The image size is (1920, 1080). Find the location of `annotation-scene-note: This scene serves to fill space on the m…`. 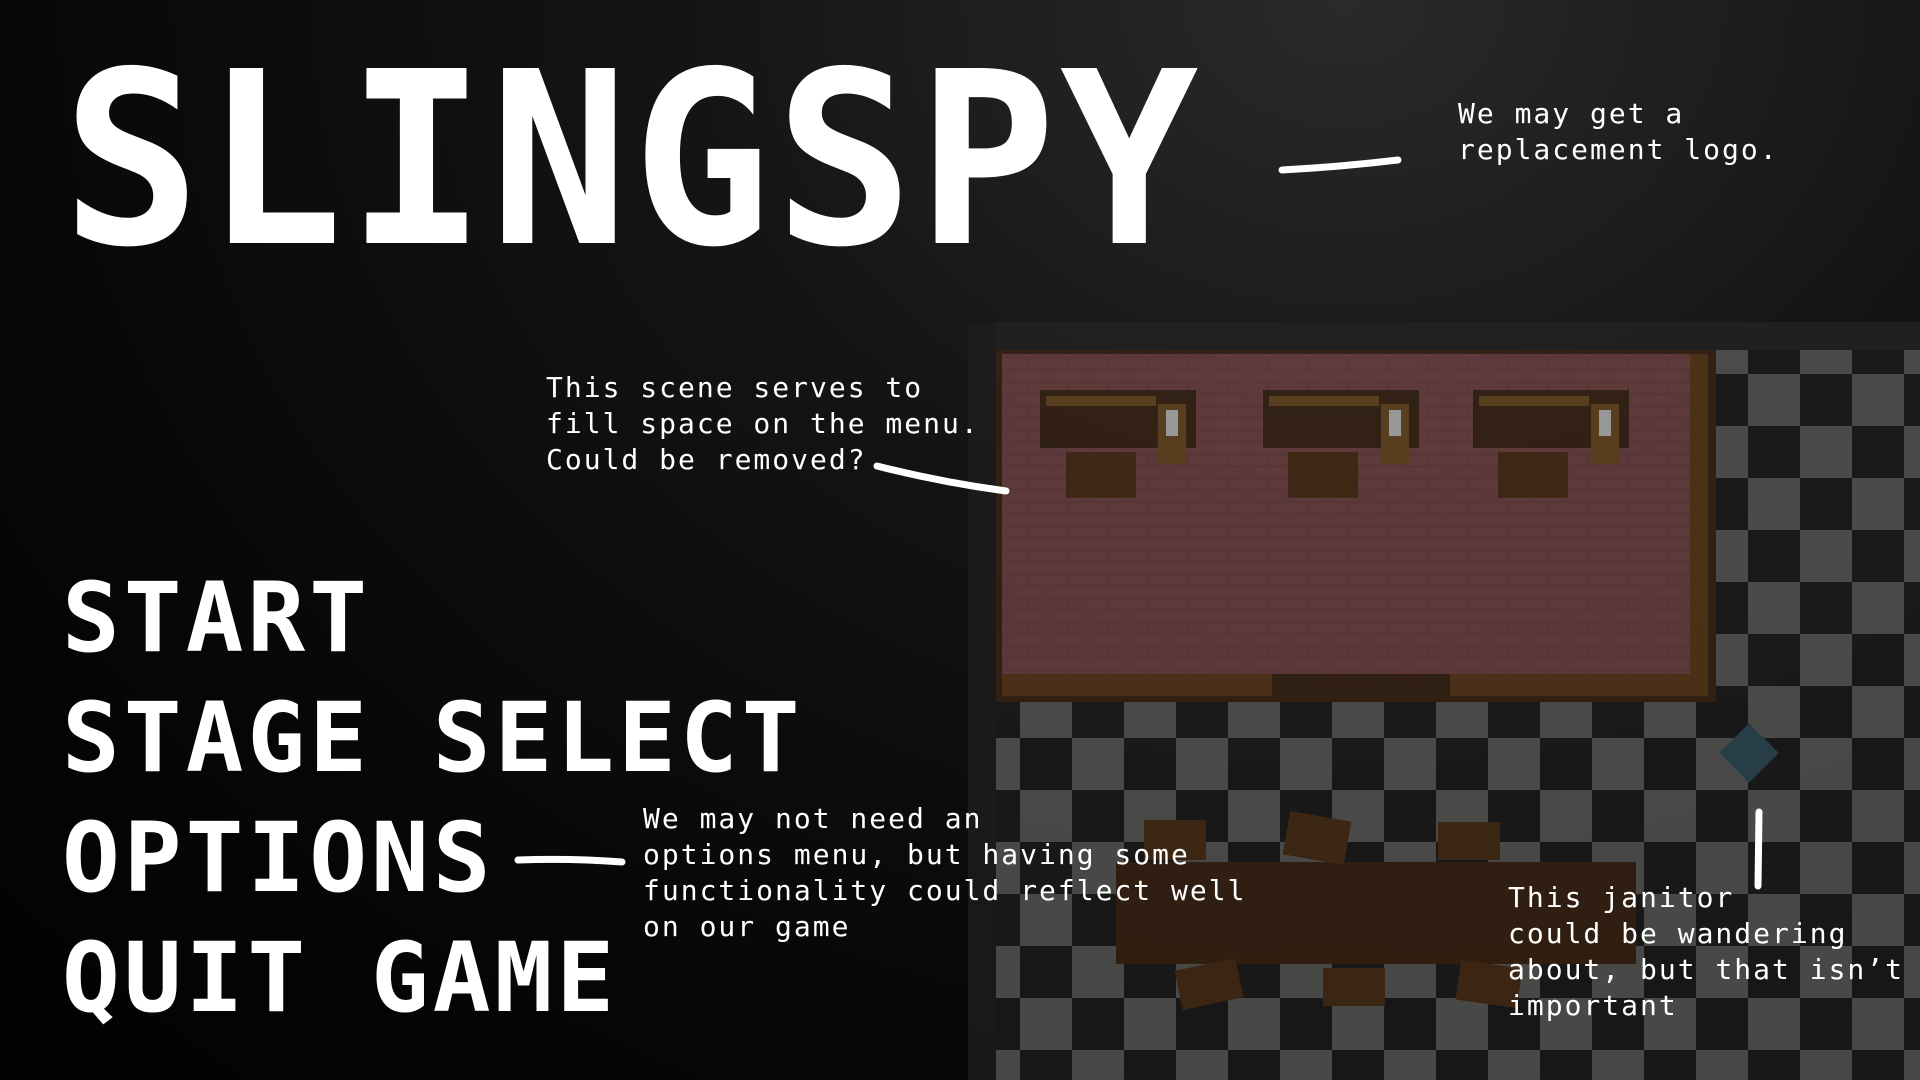

annotation-scene-note: This scene serves to fill space on the m… is located at coordinates (763, 423).